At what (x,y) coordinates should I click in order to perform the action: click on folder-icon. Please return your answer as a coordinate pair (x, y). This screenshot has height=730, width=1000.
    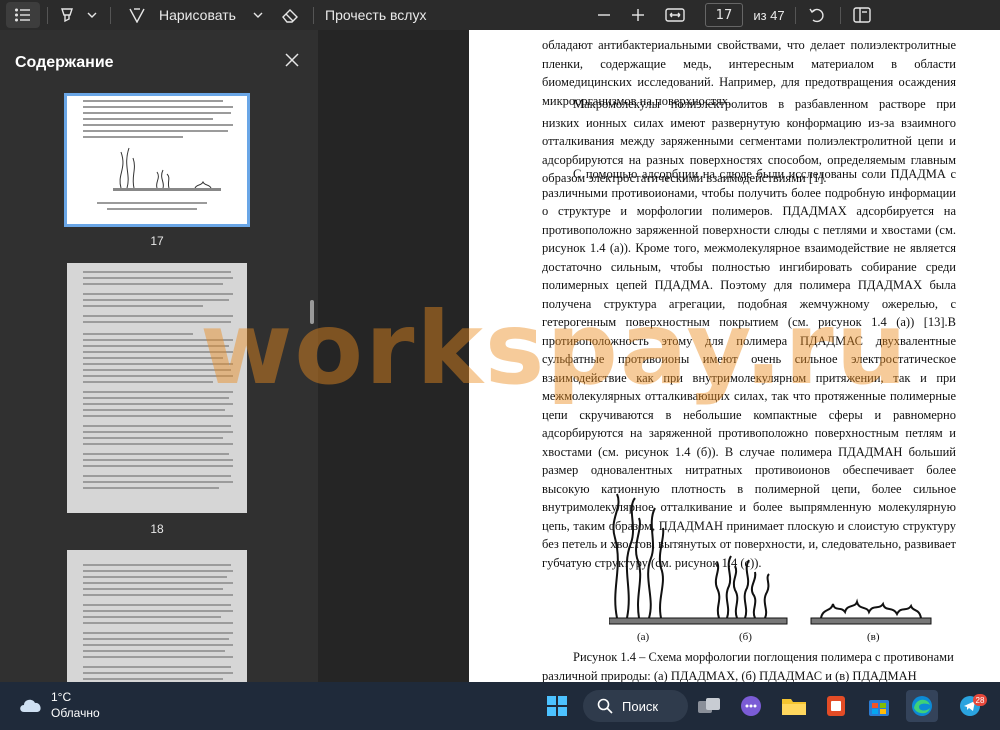
    Looking at the image, I should click on (794, 707).